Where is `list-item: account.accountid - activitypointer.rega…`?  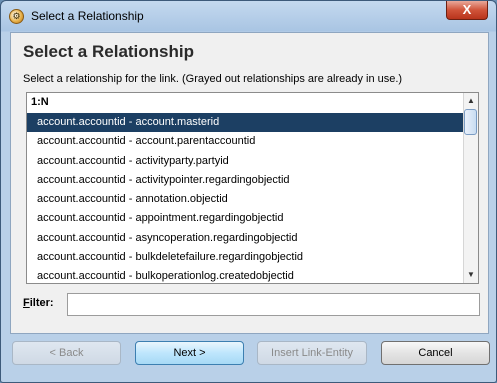 list-item: account.accountid - activitypointer.rega… is located at coordinates (245, 180).